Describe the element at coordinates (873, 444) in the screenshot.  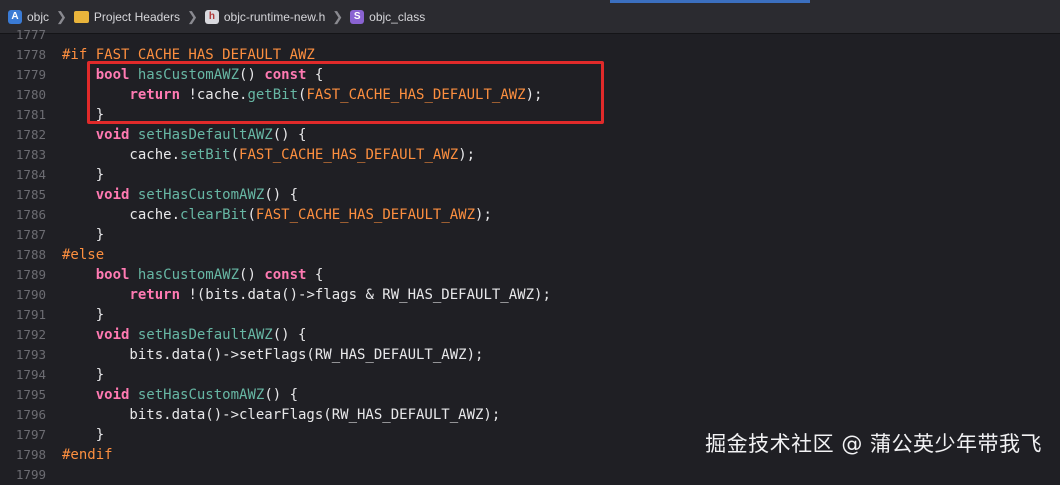
I see `watermark: 掘金技术社区 @ 蒲公英少年带我飞` at that location.